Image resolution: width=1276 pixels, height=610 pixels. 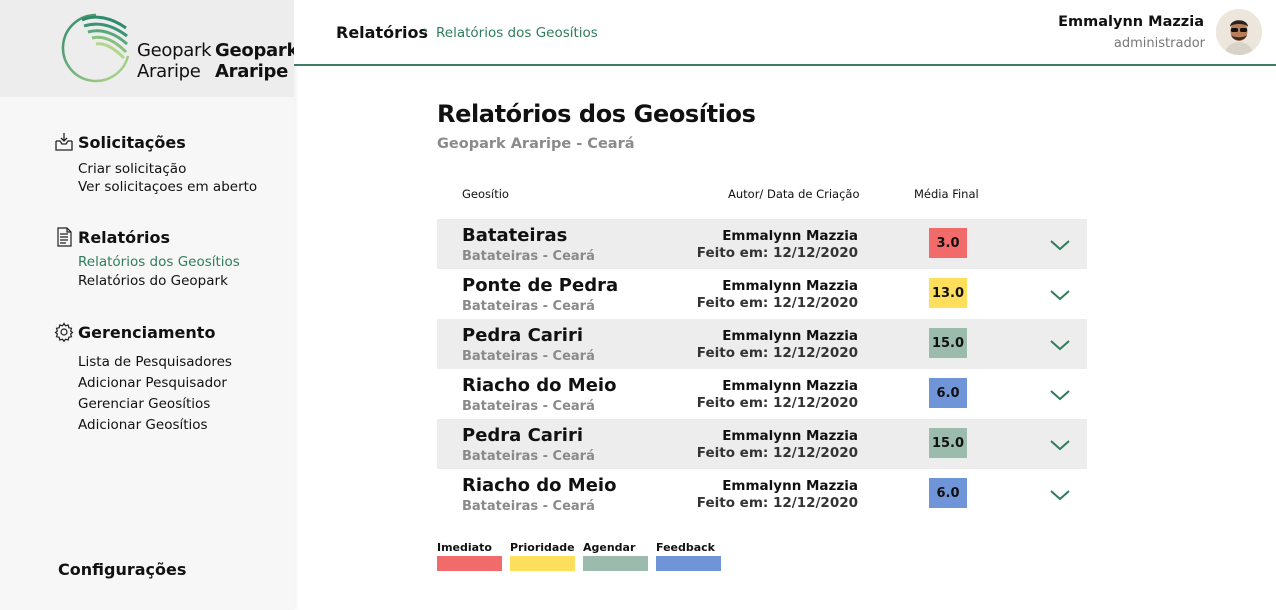 What do you see at coordinates (147, 332) in the screenshot?
I see `nav-head-label: Gerenciamento` at bounding box center [147, 332].